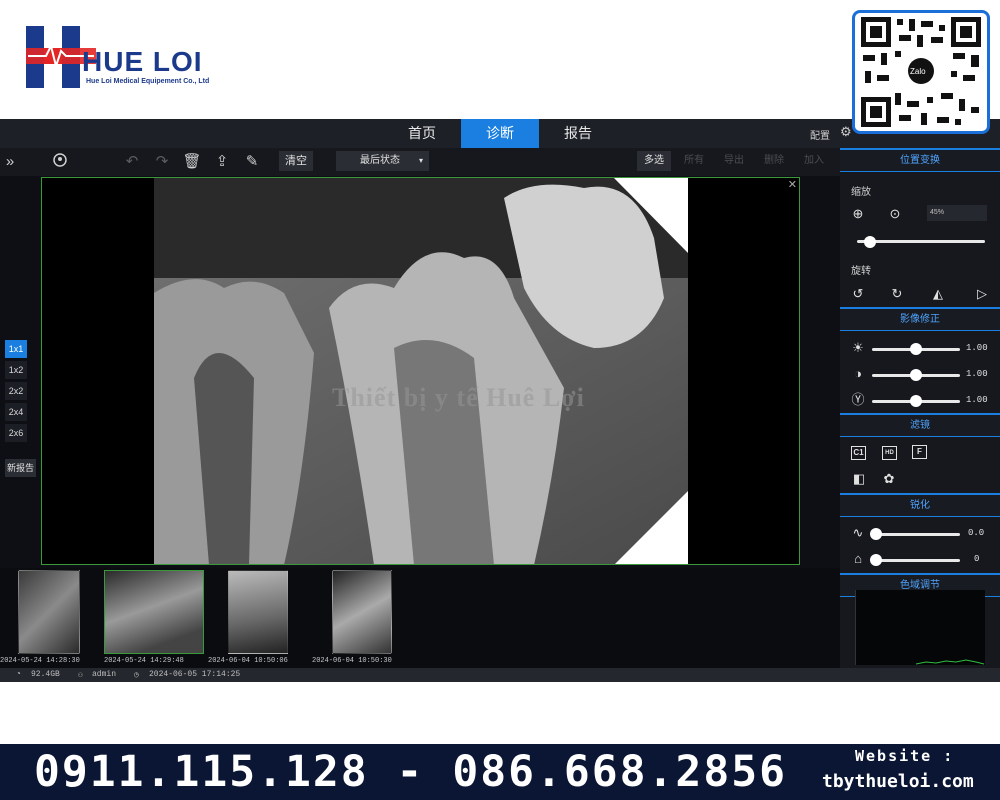 The image size is (1000, 800). What do you see at coordinates (820, 134) in the screenshot?
I see `config-link: 配置` at bounding box center [820, 134].